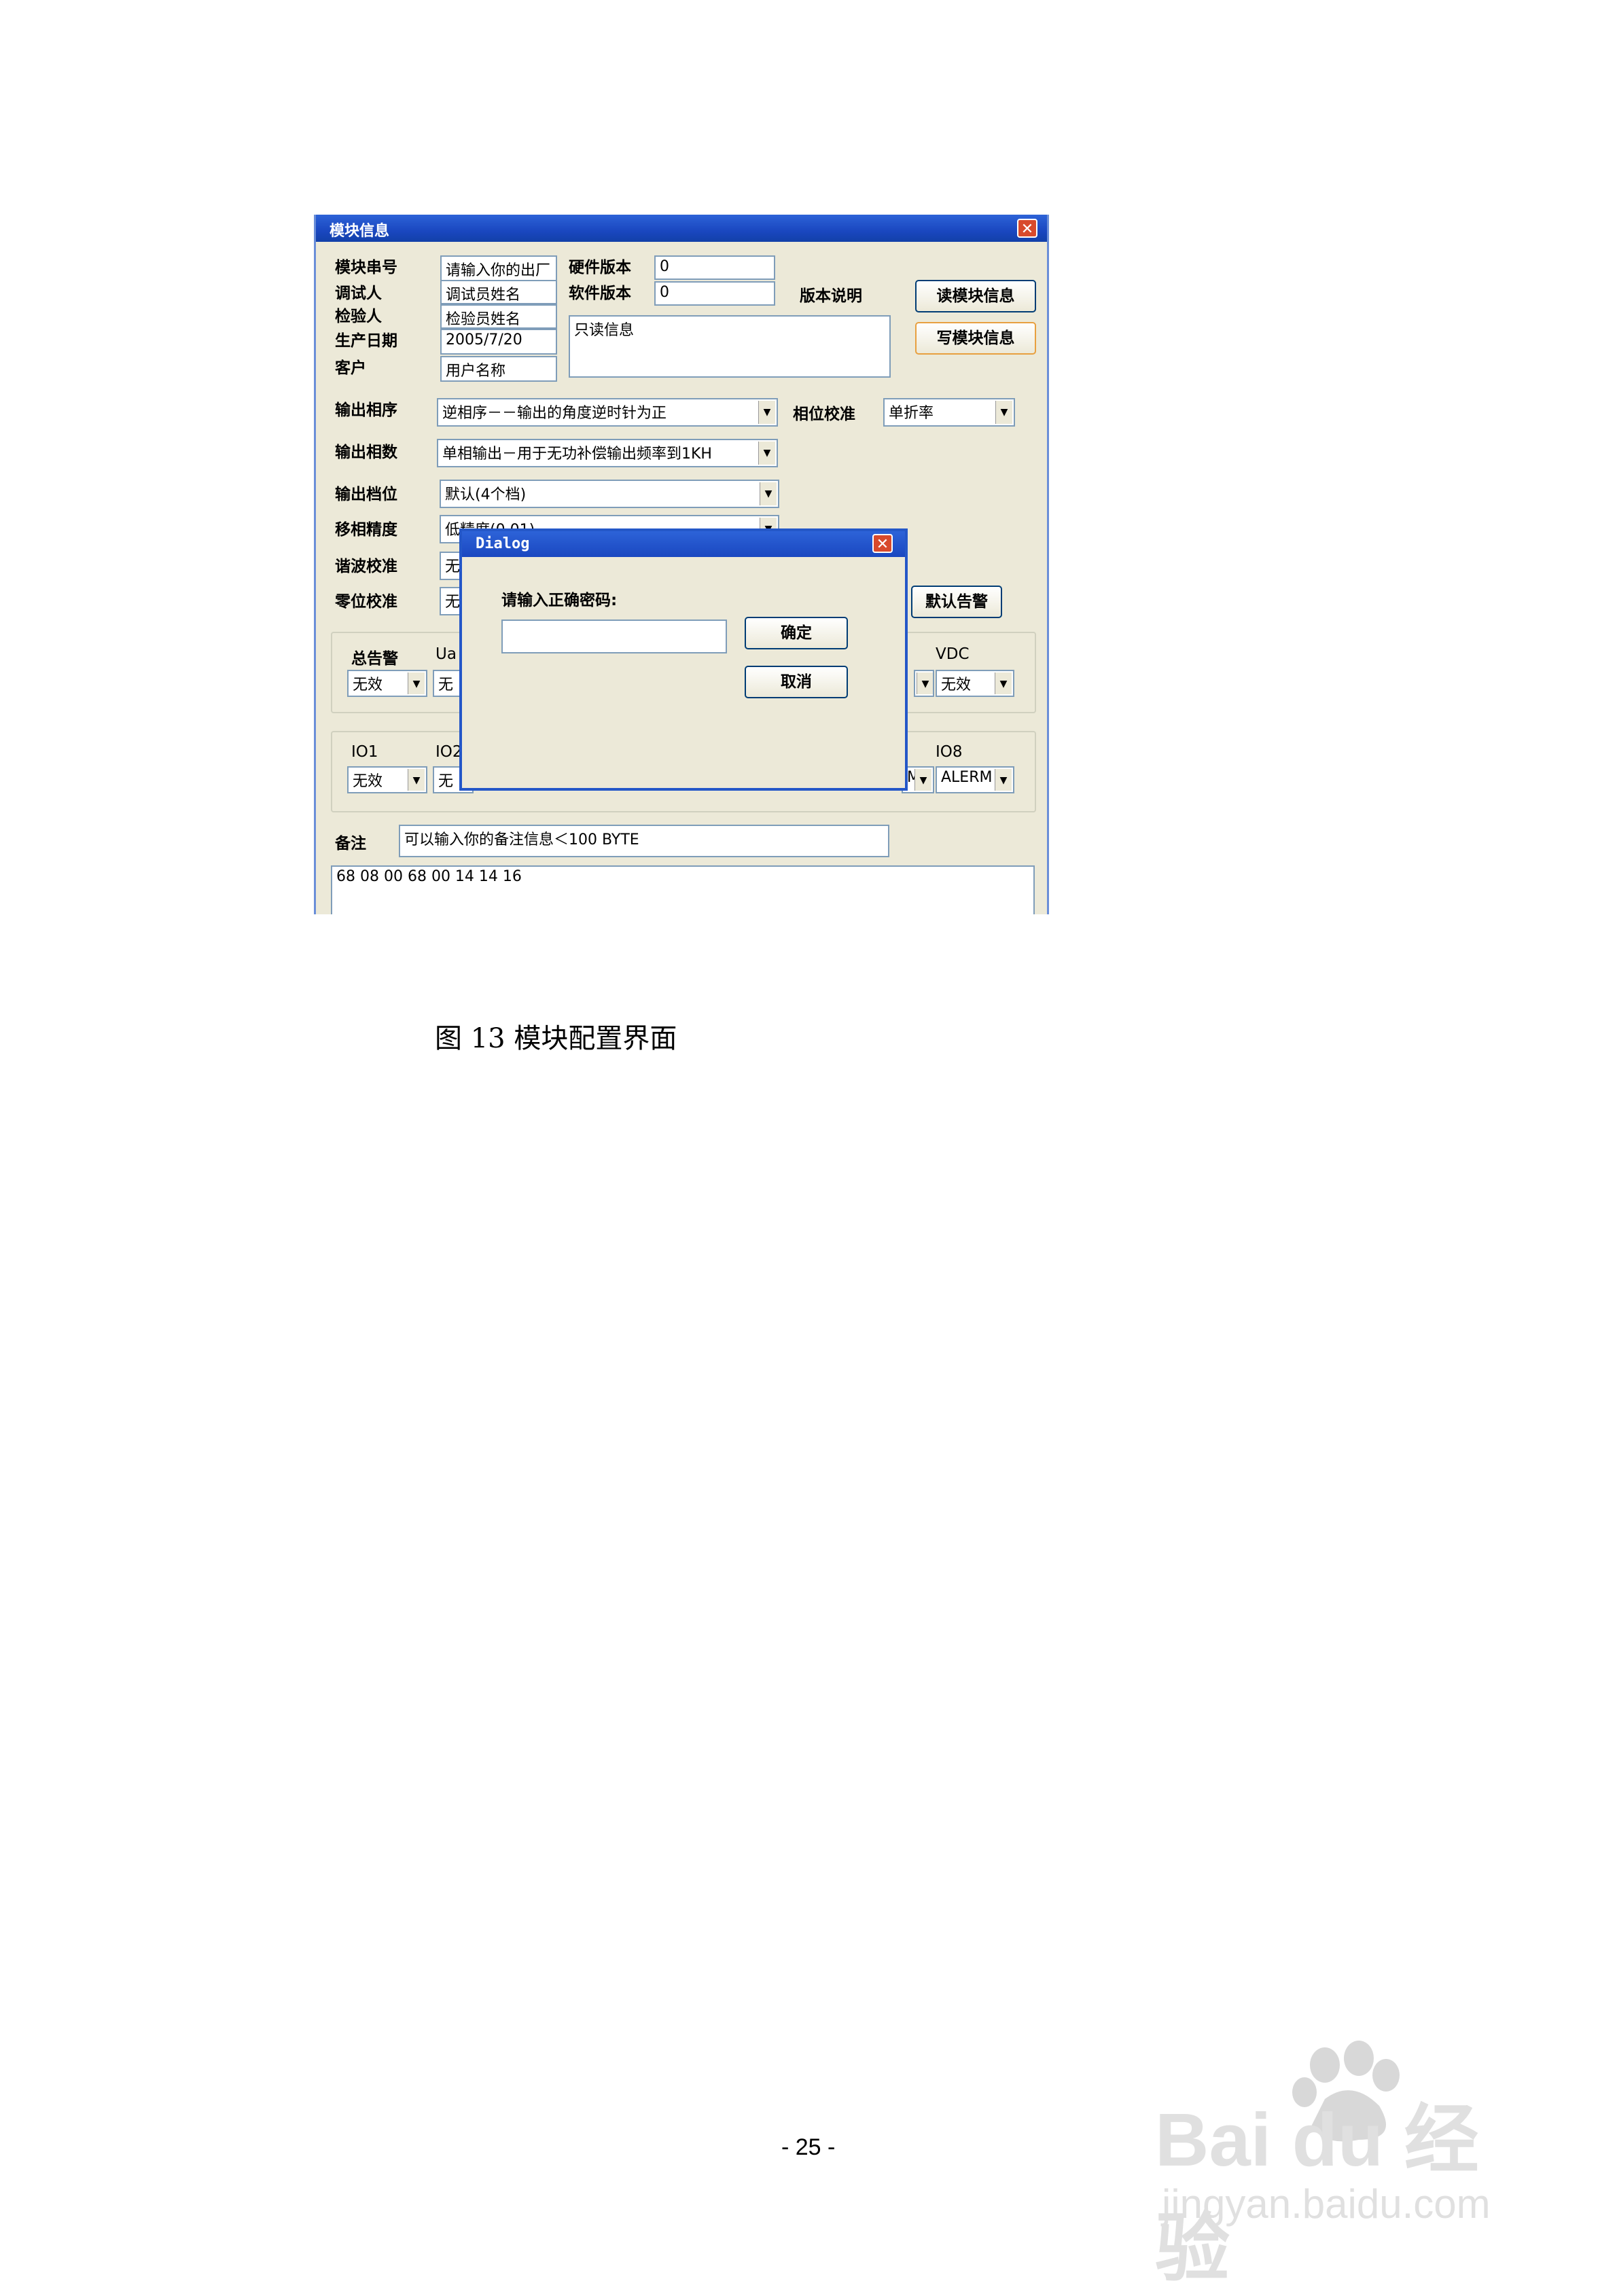  I want to click on customer-label: 客户, so click(350, 368).